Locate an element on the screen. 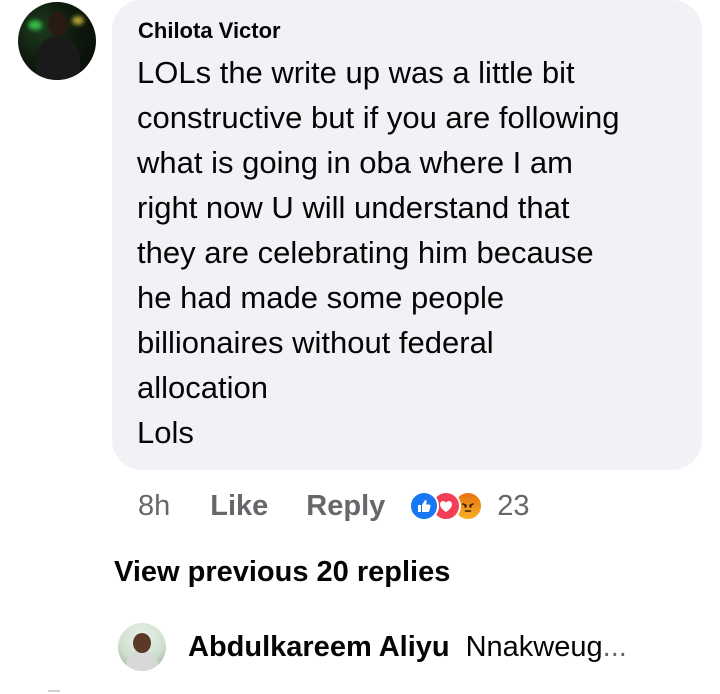  comment-timestamp: 8h is located at coordinates (154, 506).